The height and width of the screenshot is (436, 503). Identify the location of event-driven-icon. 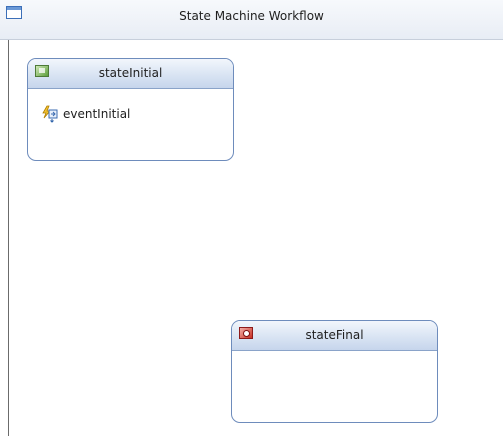
(50, 114).